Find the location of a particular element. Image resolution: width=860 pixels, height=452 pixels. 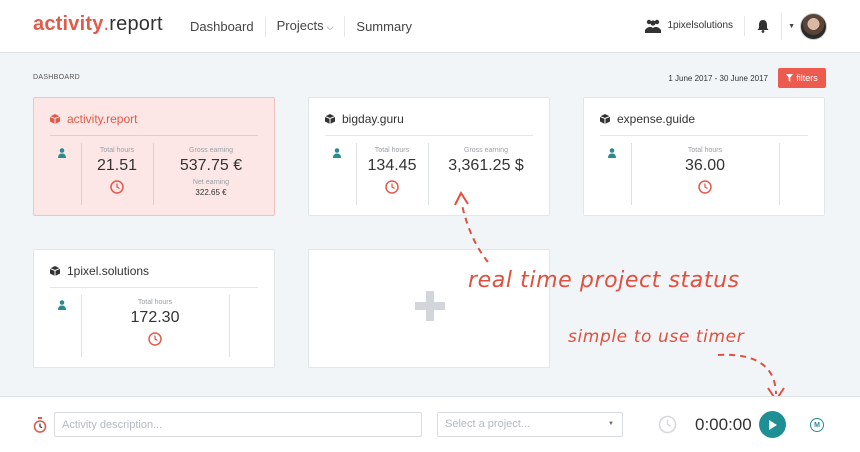

total-hours-value: 134.45 is located at coordinates (392, 165).